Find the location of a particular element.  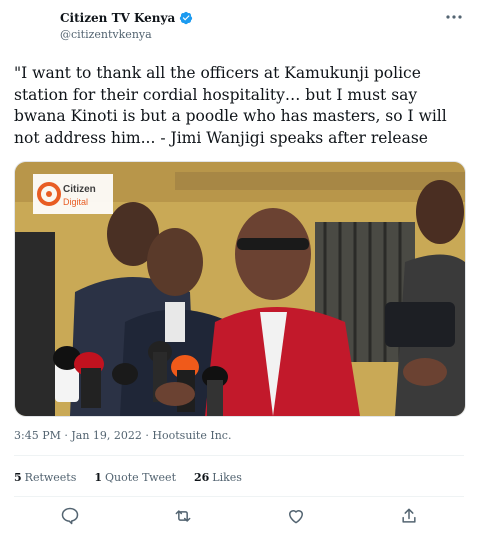

tweet-source: Hootsuite Inc. is located at coordinates (191, 435).